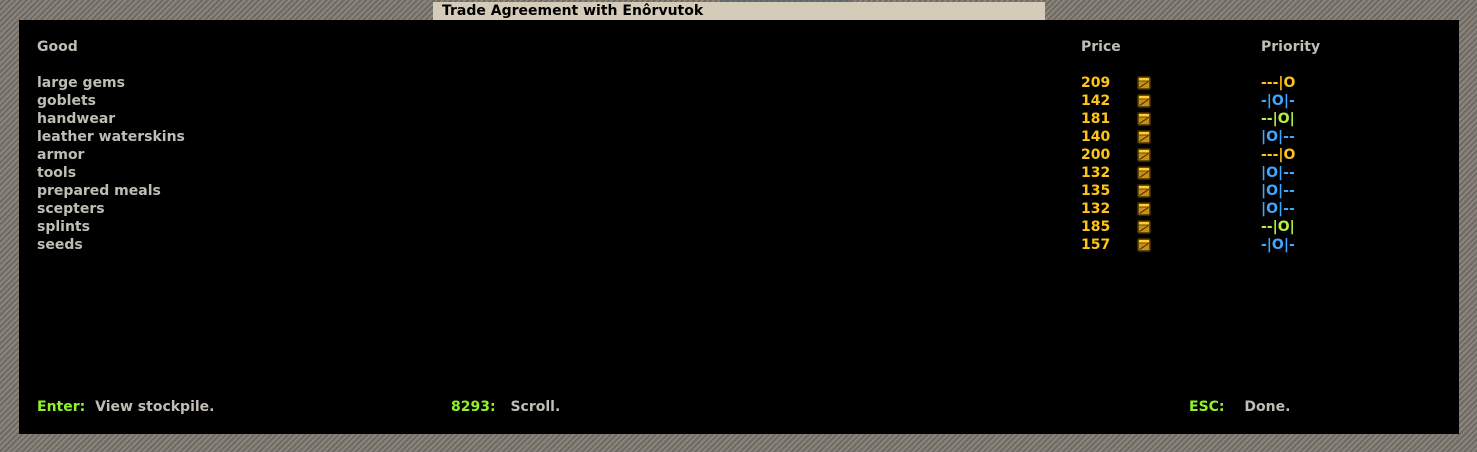 The height and width of the screenshot is (452, 1477). Describe the element at coordinates (1096, 155) in the screenshot. I see `price-value: 200` at that location.